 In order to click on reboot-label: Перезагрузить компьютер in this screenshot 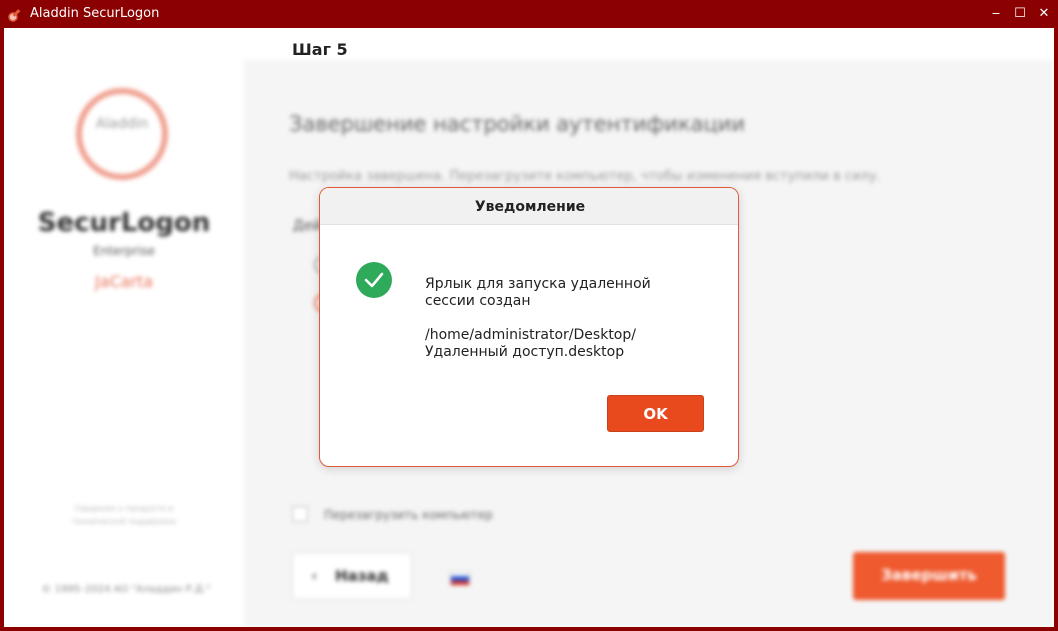, I will do `click(408, 515)`.